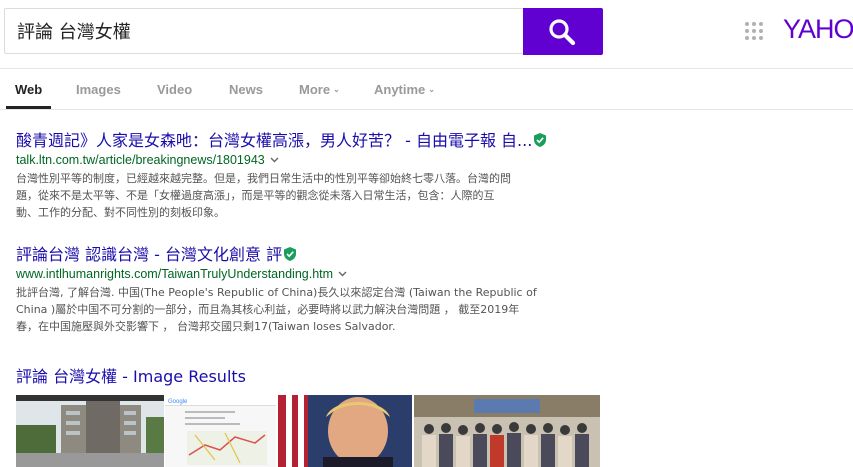  I want to click on map-screenshot-image: Google, so click(220, 431).